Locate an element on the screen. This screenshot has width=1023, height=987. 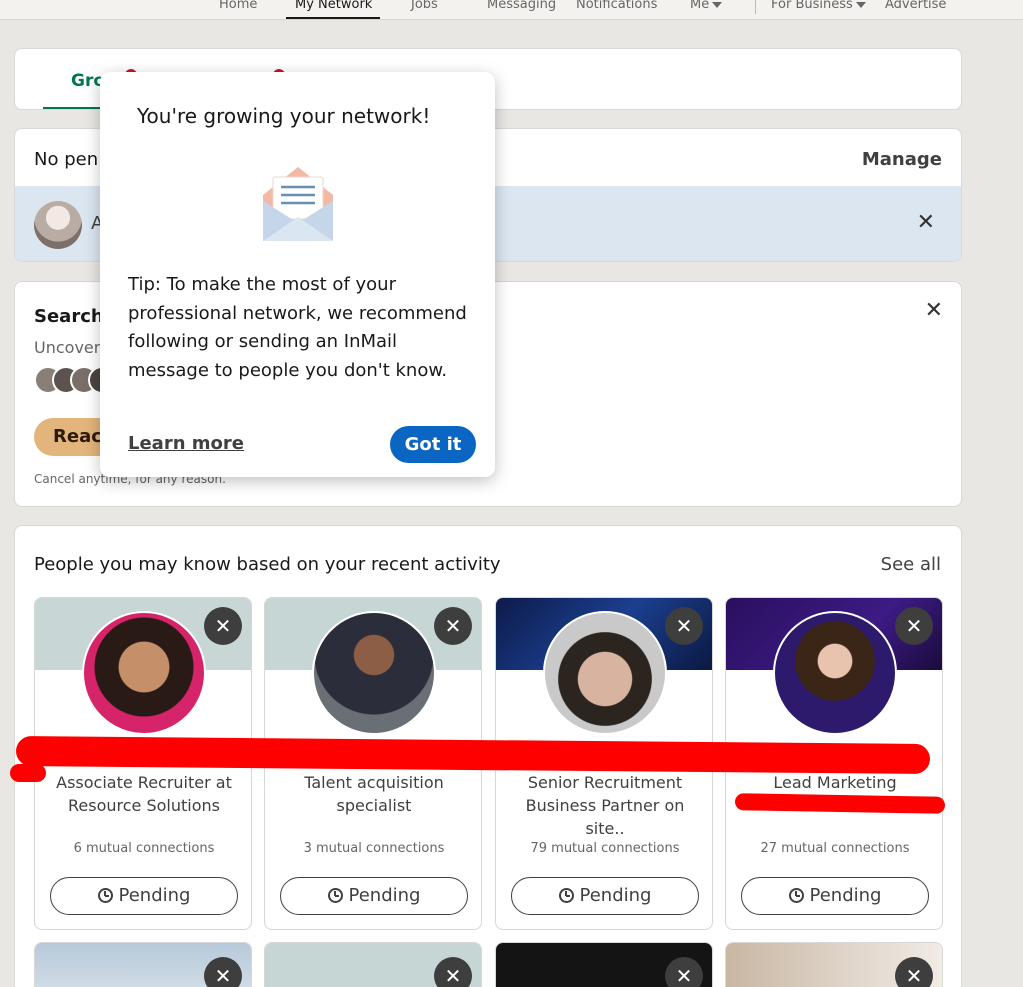
invitations-title: No pen is located at coordinates (66, 159).